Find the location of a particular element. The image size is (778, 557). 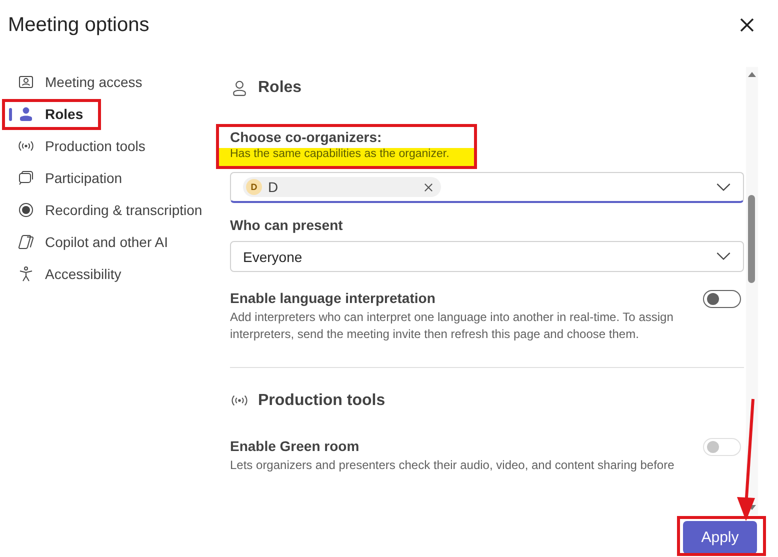

setting-description: Add interpreters who can interpret one language into another in real-time. To assign interpreters, send the meeting invite then refresh this page and choose them. is located at coordinates (452, 326).